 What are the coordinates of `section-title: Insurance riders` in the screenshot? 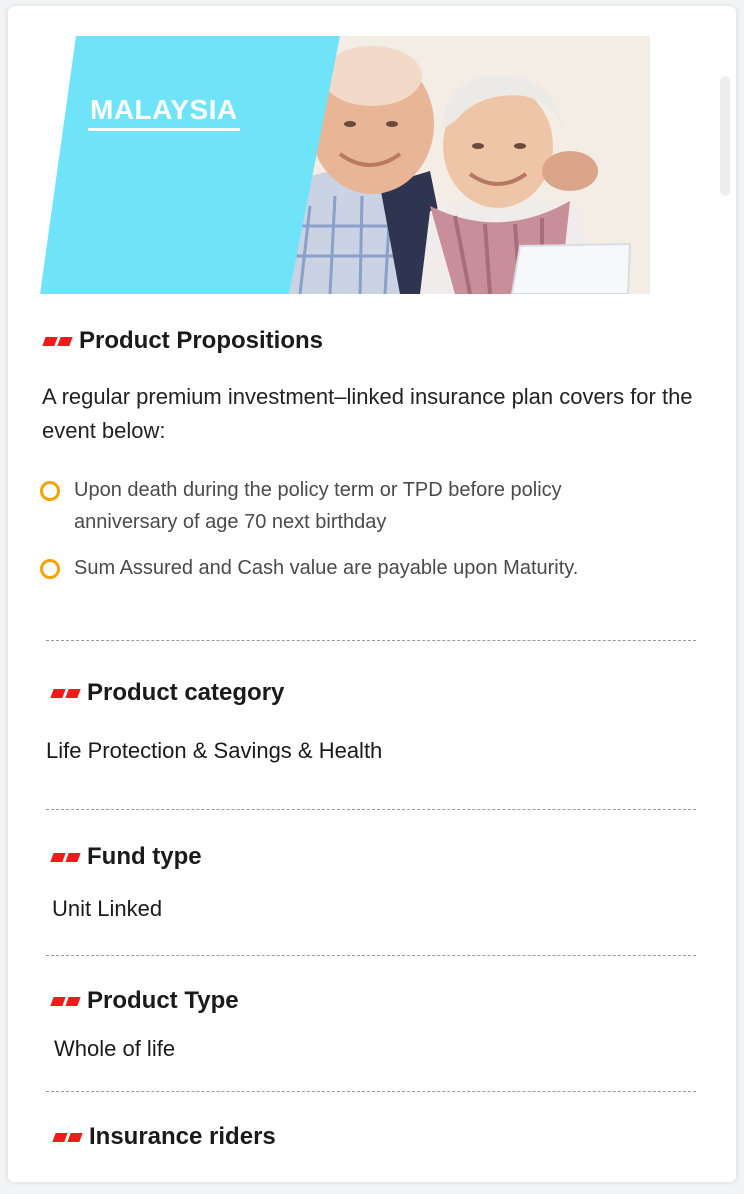 It's located at (182, 1136).